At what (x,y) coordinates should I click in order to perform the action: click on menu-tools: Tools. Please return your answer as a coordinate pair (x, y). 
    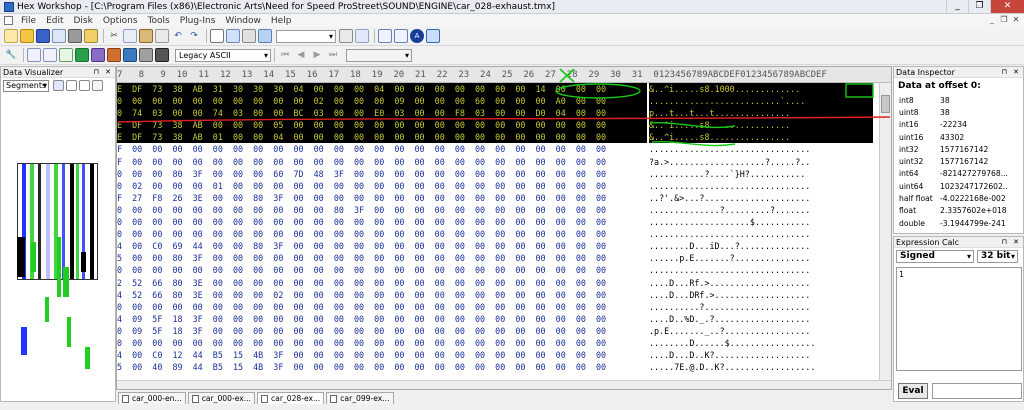
    Looking at the image, I should click on (159, 21).